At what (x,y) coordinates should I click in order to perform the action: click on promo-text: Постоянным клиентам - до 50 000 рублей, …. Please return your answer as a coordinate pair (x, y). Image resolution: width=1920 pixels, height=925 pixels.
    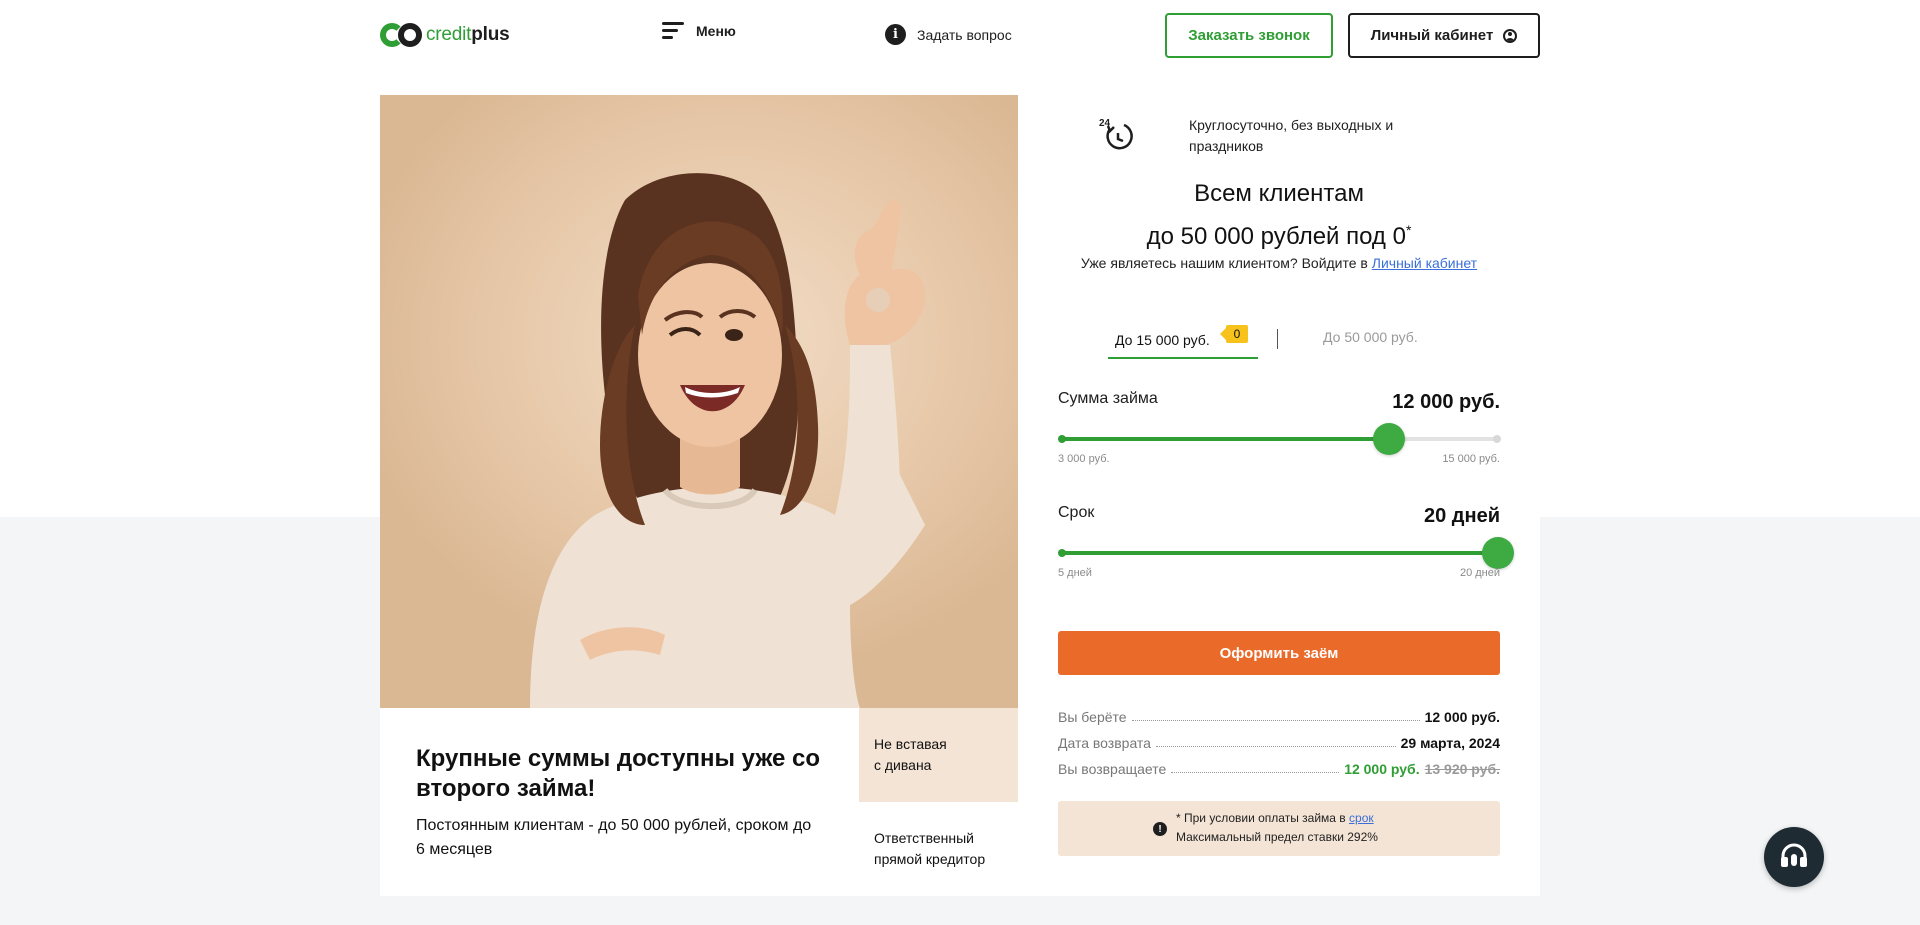
    Looking at the image, I should click on (614, 837).